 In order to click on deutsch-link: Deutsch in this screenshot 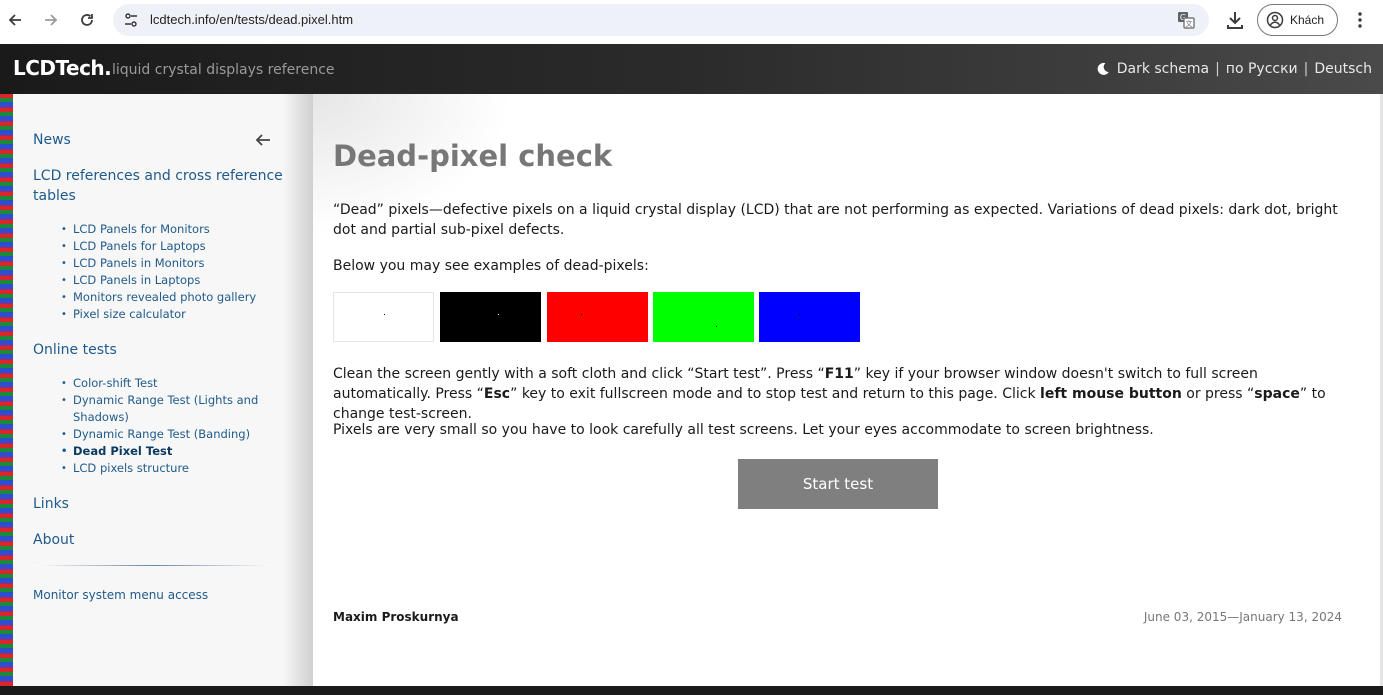, I will do `click(1343, 69)`.